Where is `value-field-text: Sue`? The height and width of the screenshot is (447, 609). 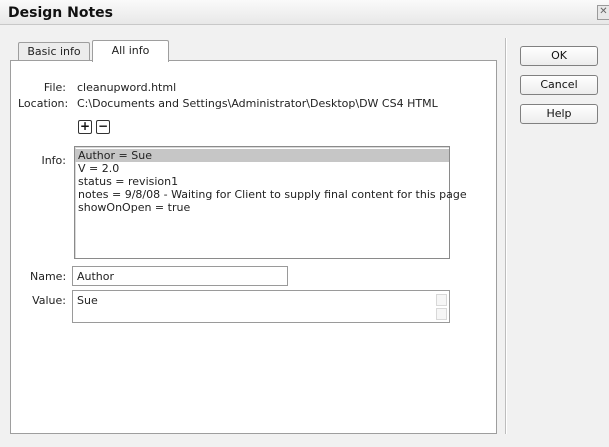
value-field-text: Sue is located at coordinates (87, 300).